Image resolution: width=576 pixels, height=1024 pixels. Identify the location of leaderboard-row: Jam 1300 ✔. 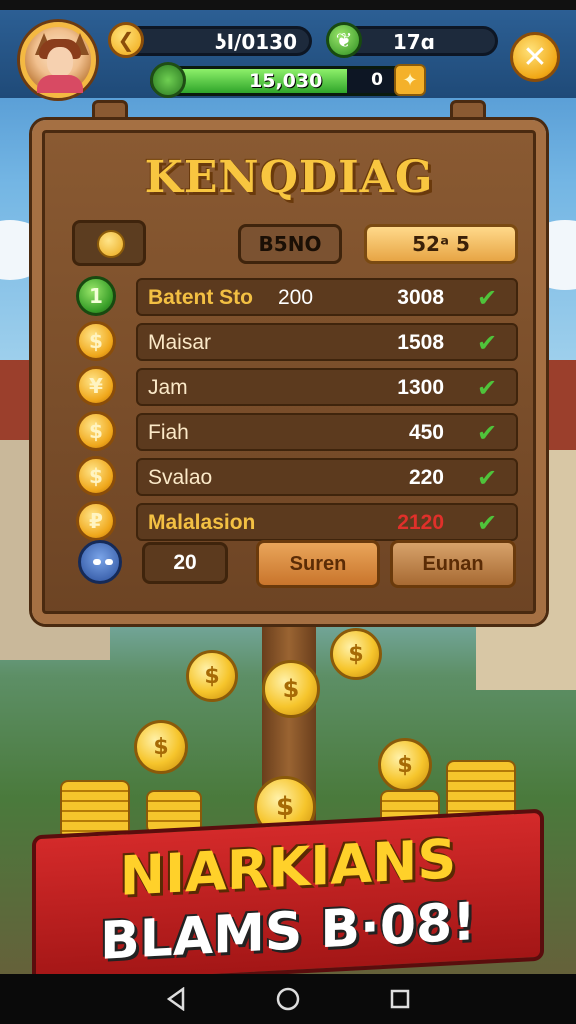
(327, 387).